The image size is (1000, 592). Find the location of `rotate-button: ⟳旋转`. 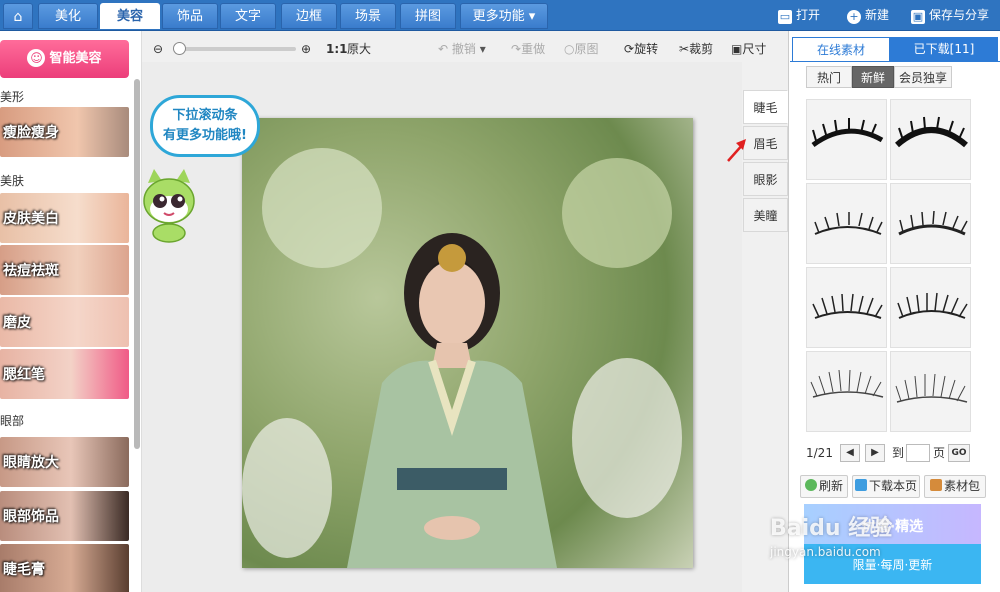

rotate-button: ⟳旋转 is located at coordinates (641, 49).